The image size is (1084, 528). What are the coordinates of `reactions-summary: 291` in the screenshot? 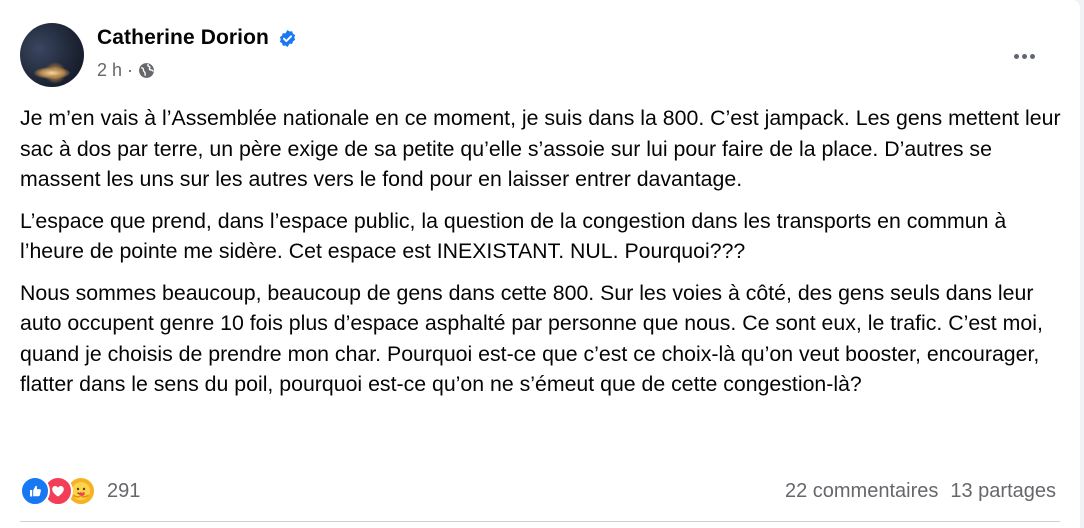 It's located at (80, 491).